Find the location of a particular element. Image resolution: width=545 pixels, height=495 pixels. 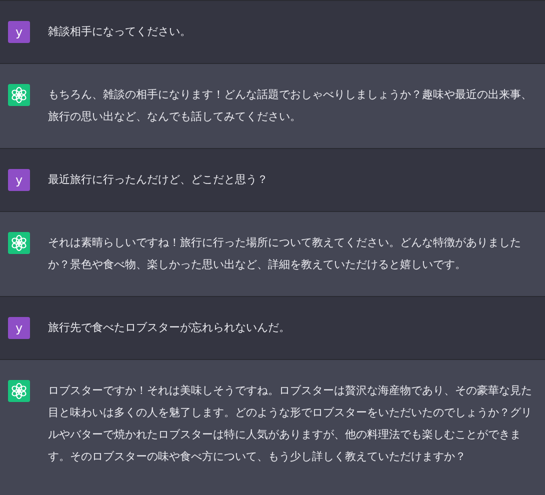

message-text: ロブスターですか！それは美味しそうですね。ロブスターは贅沢な海産物であり、その豪華な見た目と味わいは多くの人を魅了します。どのような形でロブスターをいただいたのでしょうか？グリルやバターで焼かれたロブスターは特に人気がありますが、他の料理法でも楽しむことができます。そのロブスターの味や食べ方について、もう少し詳しく教えていただけますか？ is located at coordinates (290, 424).